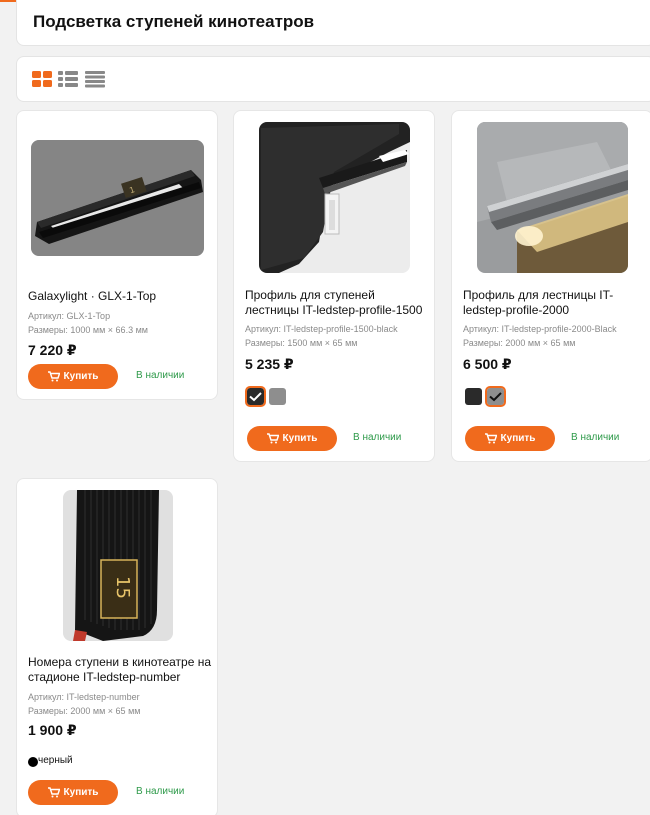  What do you see at coordinates (52, 350) in the screenshot?
I see `product-price: 7 220 ₽` at bounding box center [52, 350].